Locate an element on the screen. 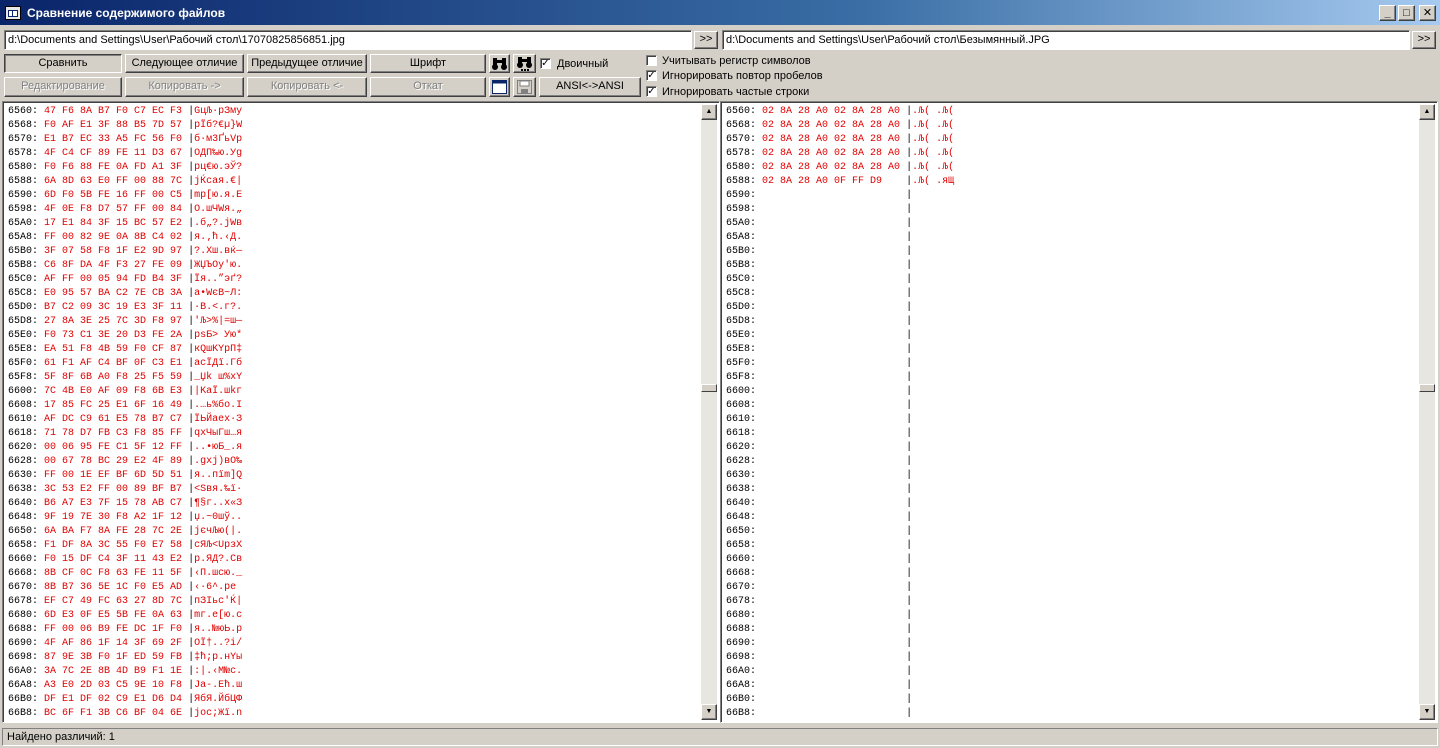  hex-line: 6630: FF 00 1E EF BF 6D 5D 51 |я..пїm]Q is located at coordinates (125, 475).